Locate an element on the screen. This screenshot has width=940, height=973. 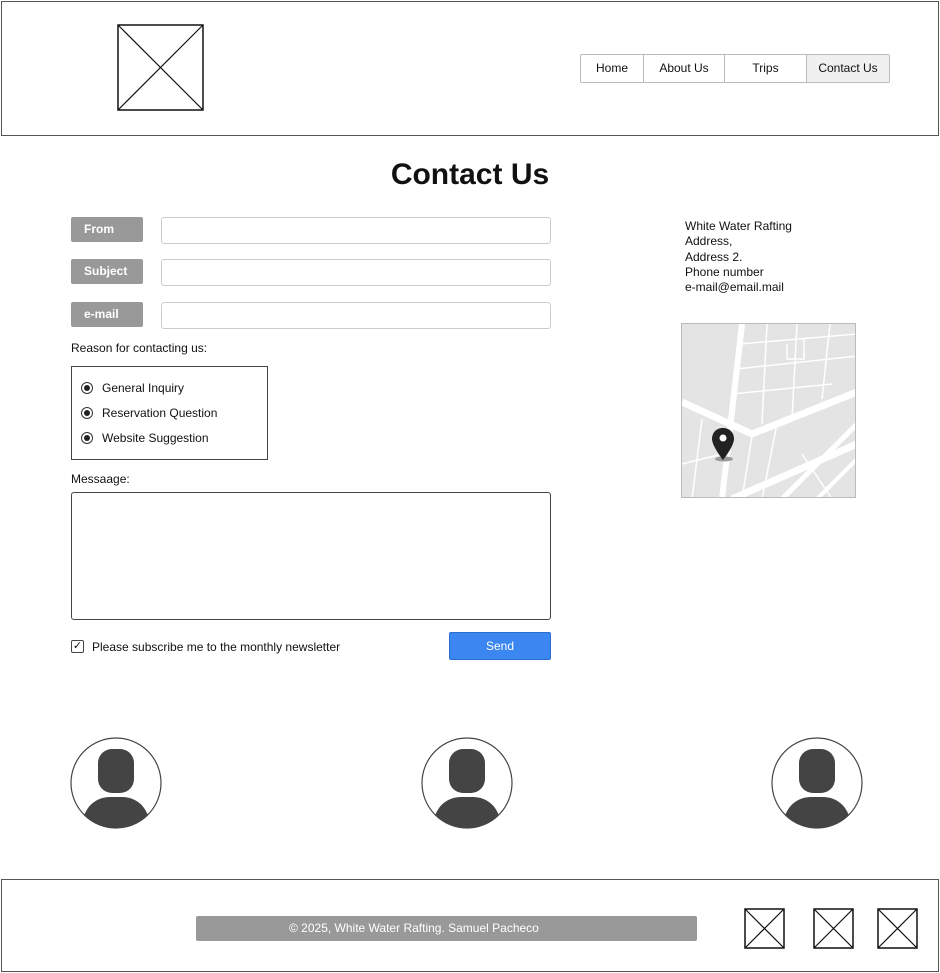
address-line: e-mail@email.mail is located at coordinates (734, 287).